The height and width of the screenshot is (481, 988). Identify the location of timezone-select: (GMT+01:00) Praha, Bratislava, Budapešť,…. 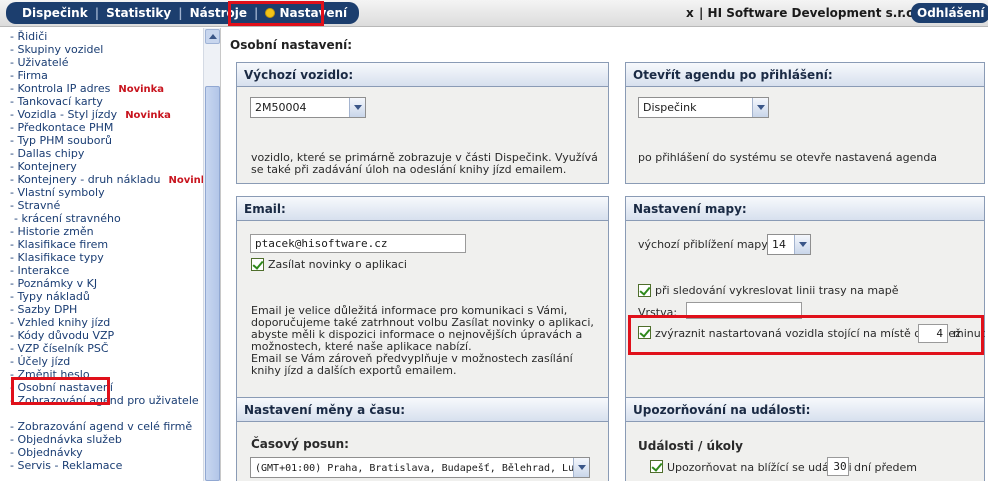
(420, 467).